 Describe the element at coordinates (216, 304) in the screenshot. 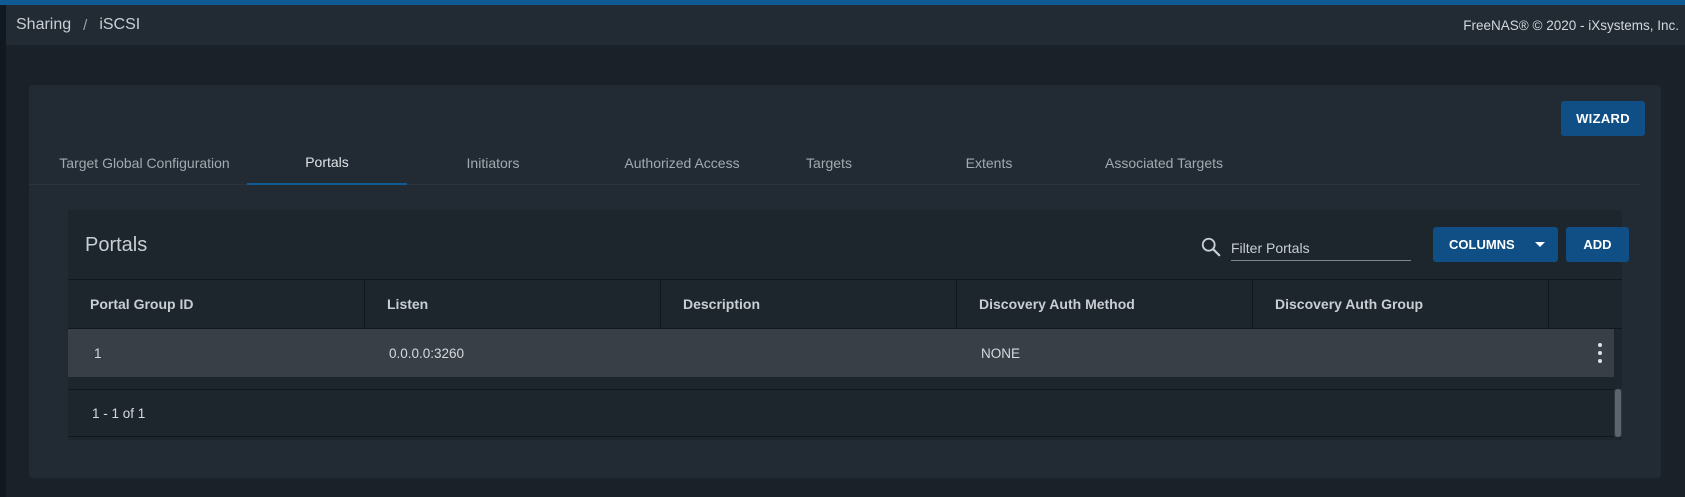

I see `header-portal-group-id: Portal Group ID` at that location.